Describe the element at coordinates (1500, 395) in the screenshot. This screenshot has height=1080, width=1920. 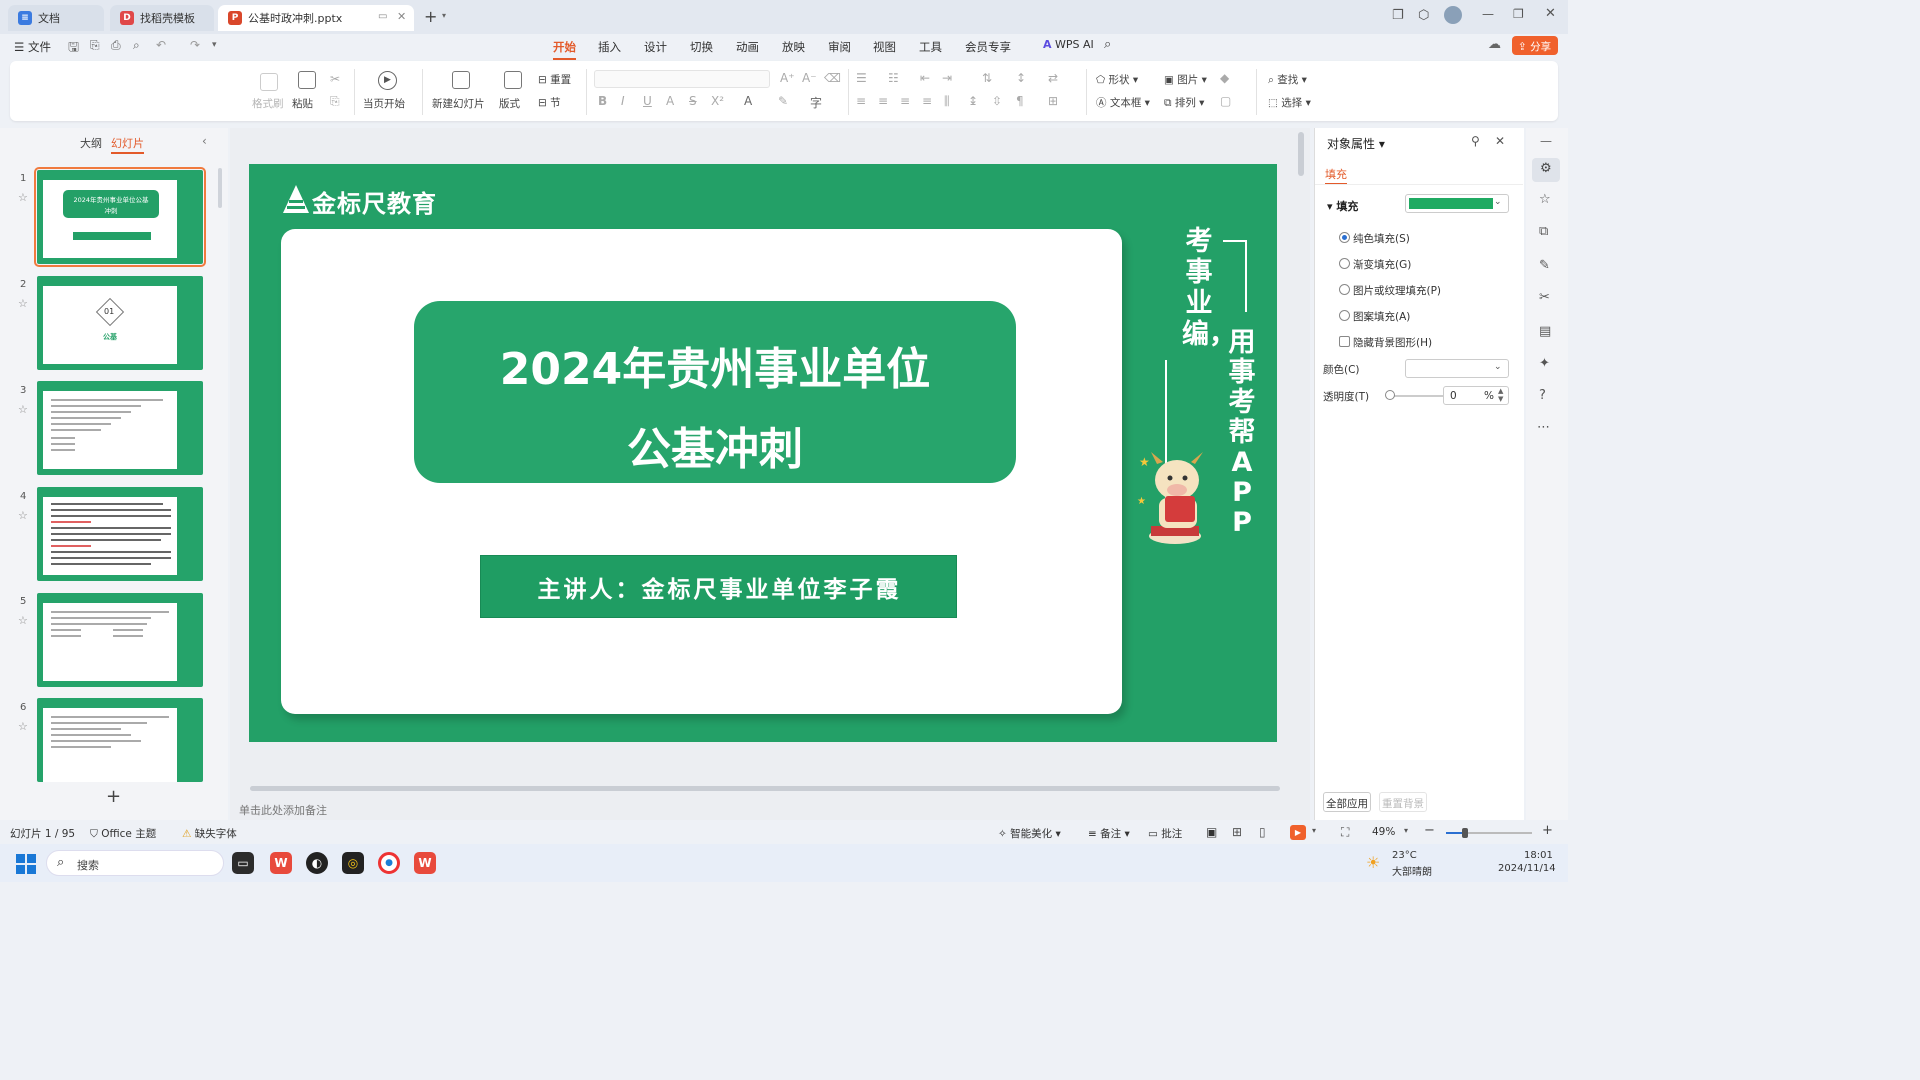
I see `stepper-icon: ▲ ▼` at that location.